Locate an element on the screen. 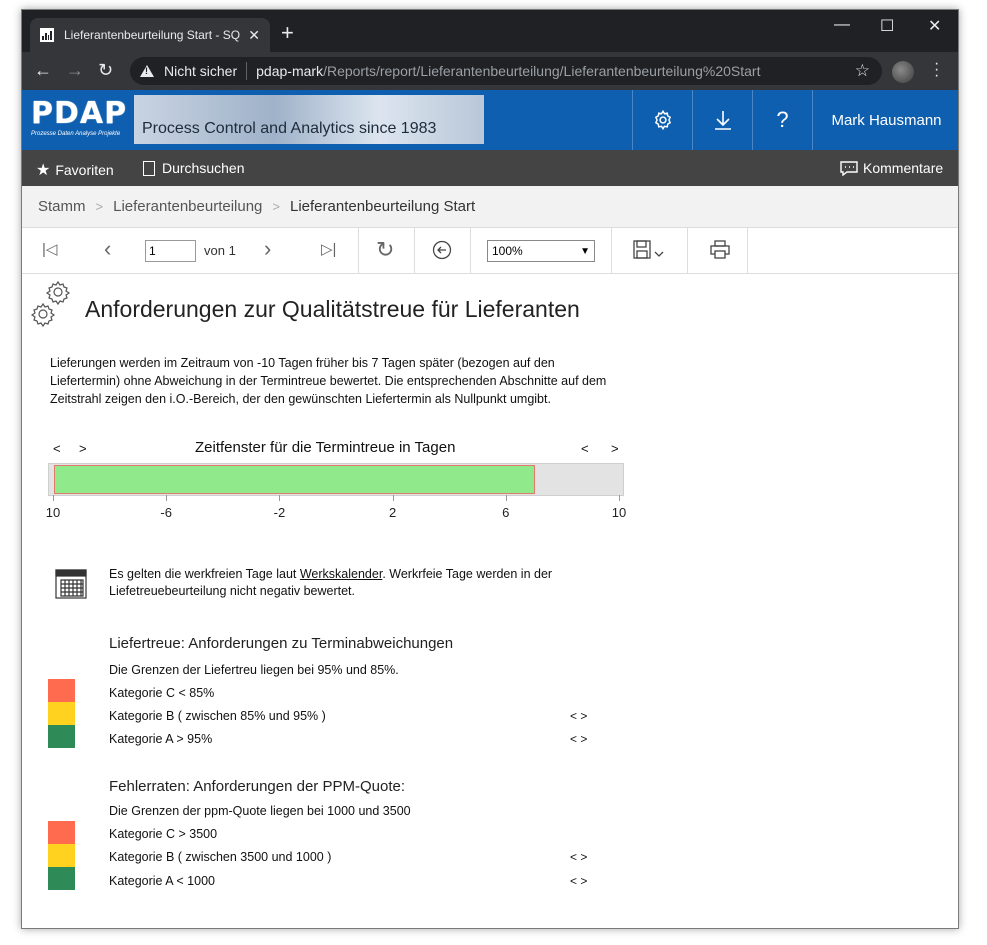 The image size is (987, 945). category-a-label: Kategorie A < 1000 is located at coordinates (162, 881).